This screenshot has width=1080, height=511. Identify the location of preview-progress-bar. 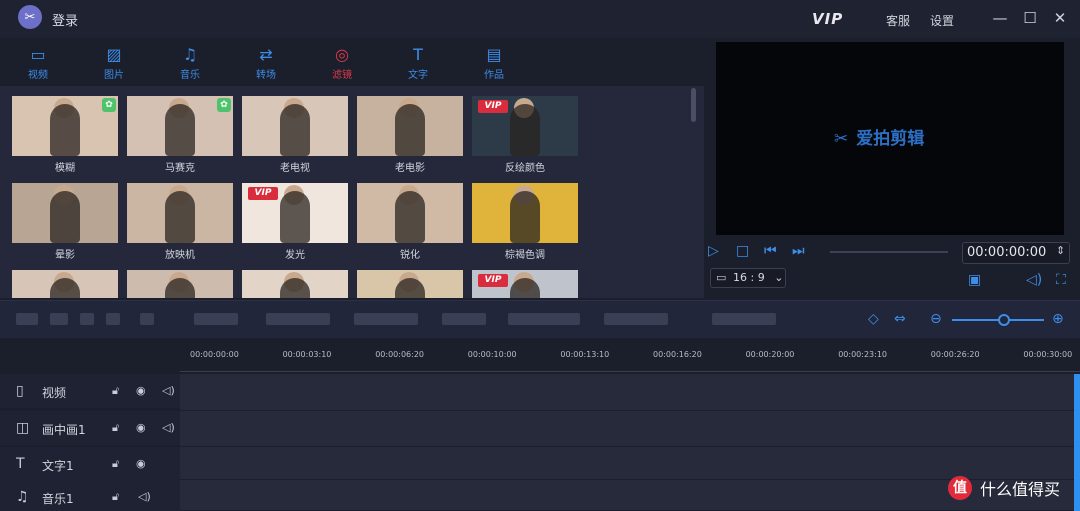
(889, 252).